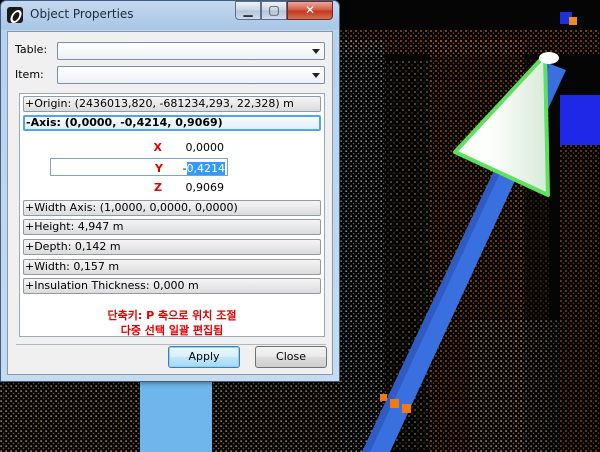 The height and width of the screenshot is (452, 600). I want to click on axis-y-sign: -, so click(184, 168).